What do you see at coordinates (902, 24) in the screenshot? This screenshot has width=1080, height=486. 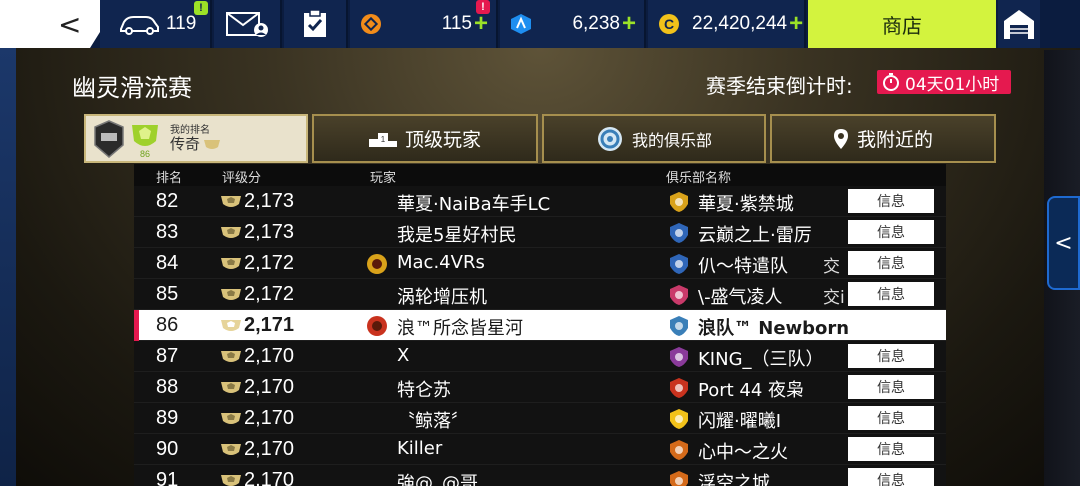 I see `shop-button: 商店` at bounding box center [902, 24].